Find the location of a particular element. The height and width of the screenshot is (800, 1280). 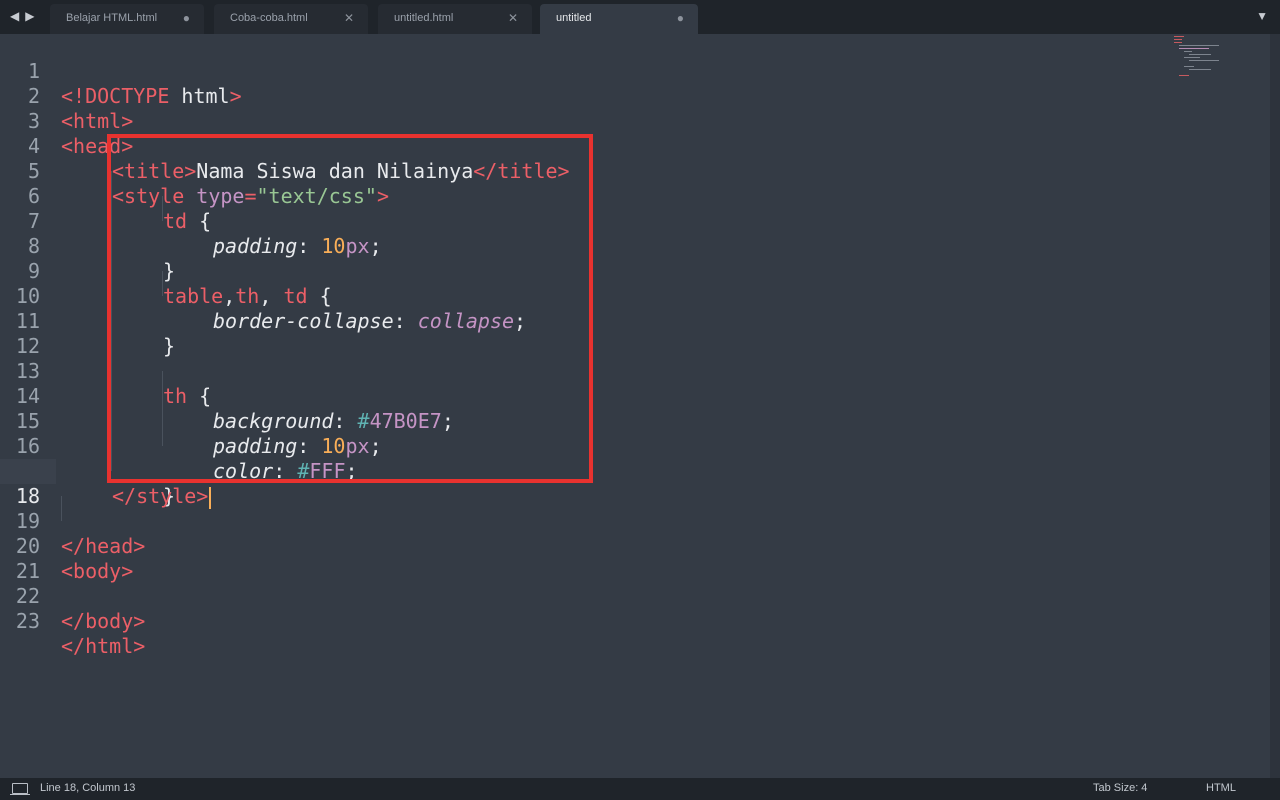

code-line-22: 22 </body> is located at coordinates (585, 596).